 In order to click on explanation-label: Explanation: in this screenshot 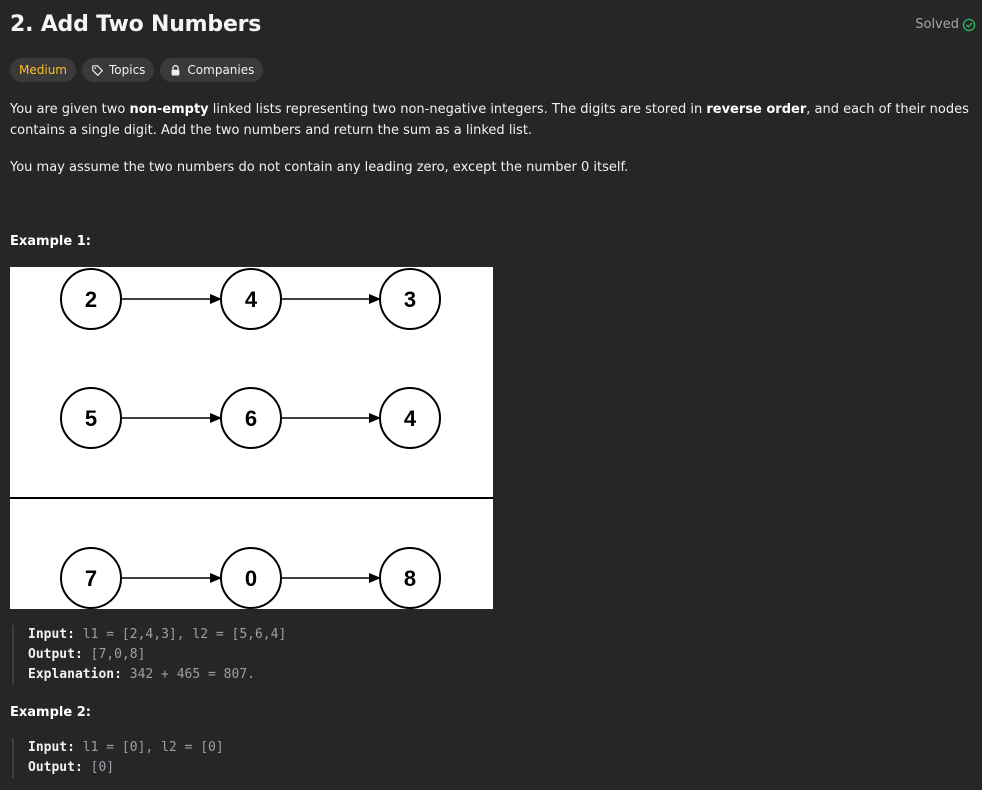, I will do `click(75, 674)`.